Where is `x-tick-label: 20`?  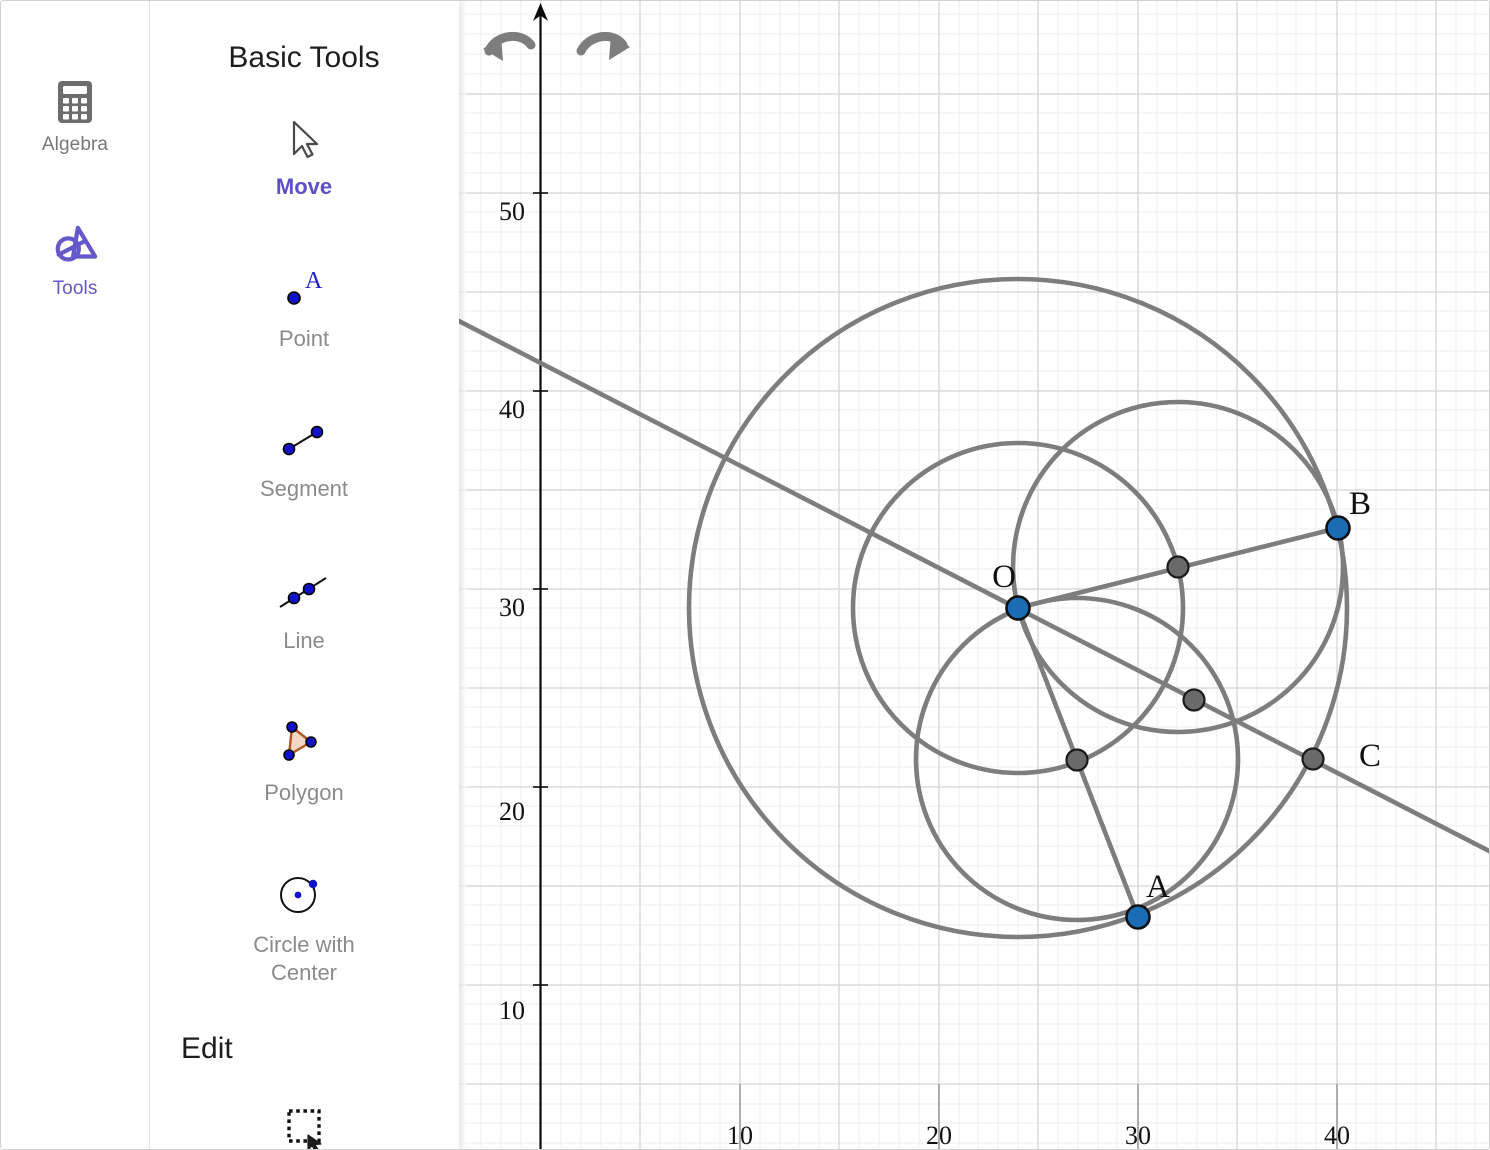
x-tick-label: 20 is located at coordinates (939, 1135).